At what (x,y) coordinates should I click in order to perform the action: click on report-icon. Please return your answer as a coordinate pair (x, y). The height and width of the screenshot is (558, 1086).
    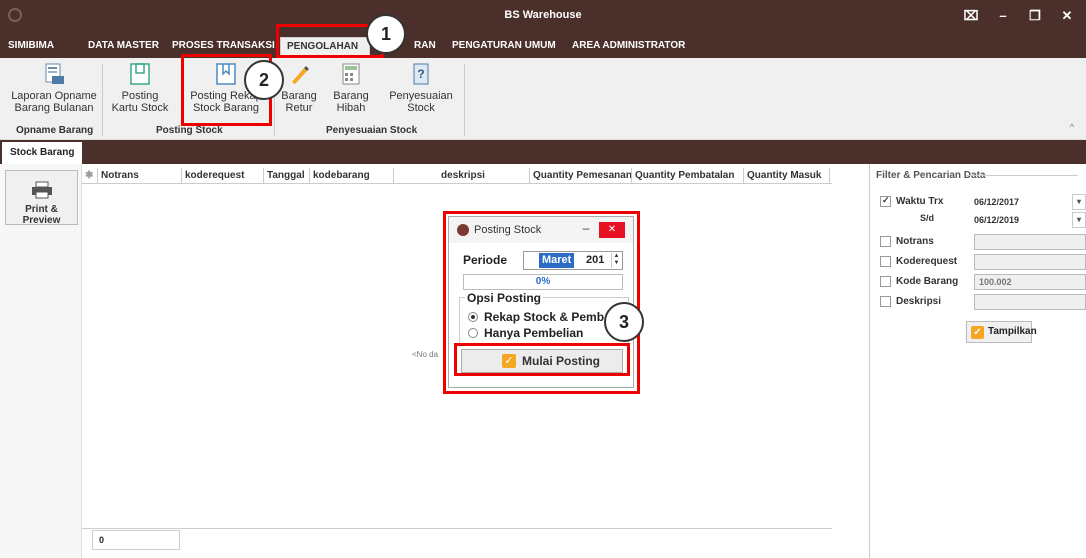
    Looking at the image, I should click on (54, 73).